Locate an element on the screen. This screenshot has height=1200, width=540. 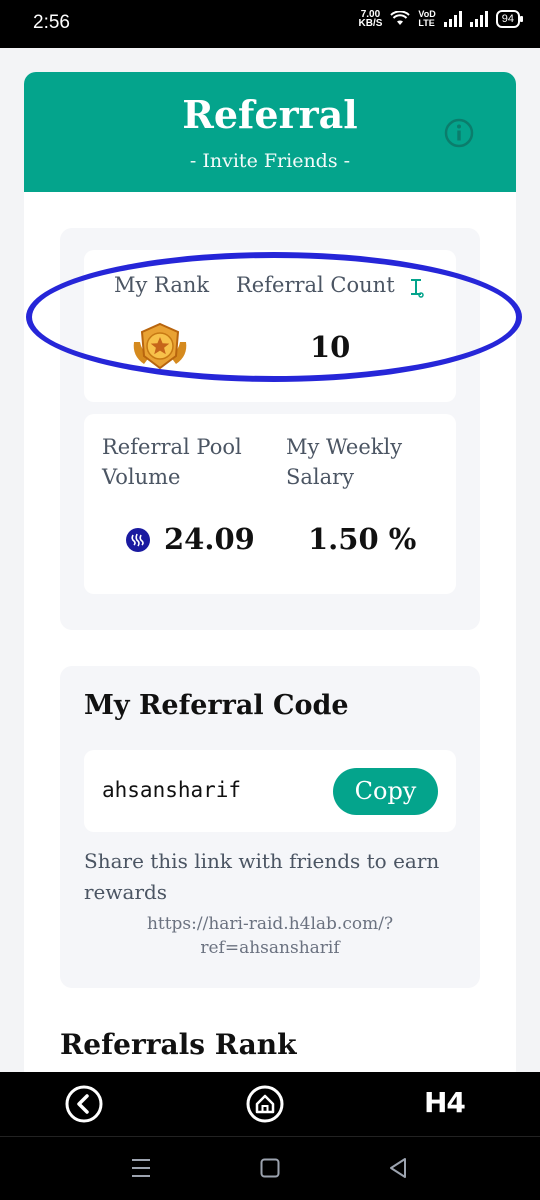
pool-volume-label-line2: Volume is located at coordinates (141, 477).